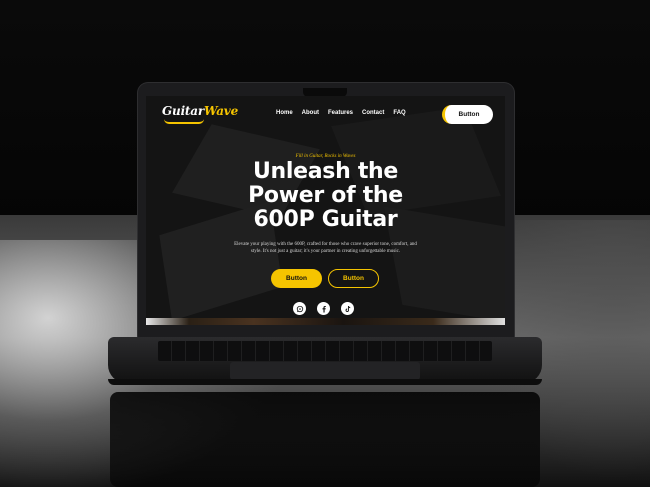 The width and height of the screenshot is (650, 487). I want to click on nav-link-contact: Contact, so click(373, 113).